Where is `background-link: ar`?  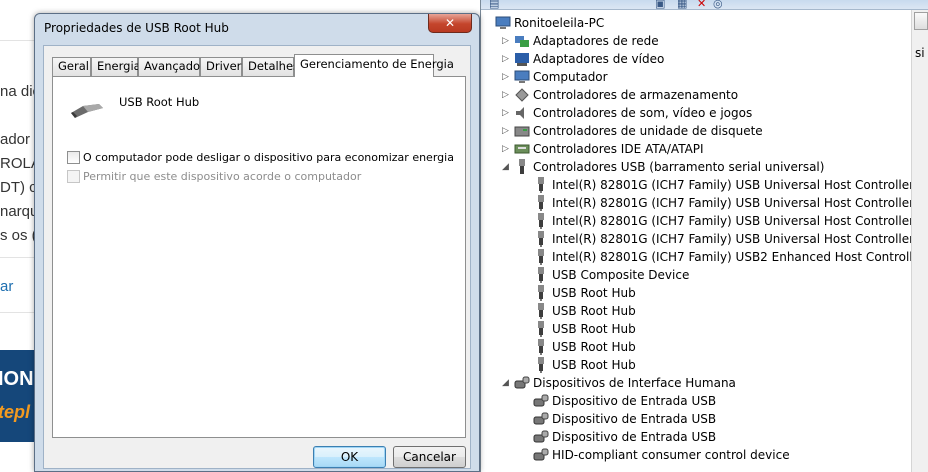 background-link: ar is located at coordinates (6, 286).